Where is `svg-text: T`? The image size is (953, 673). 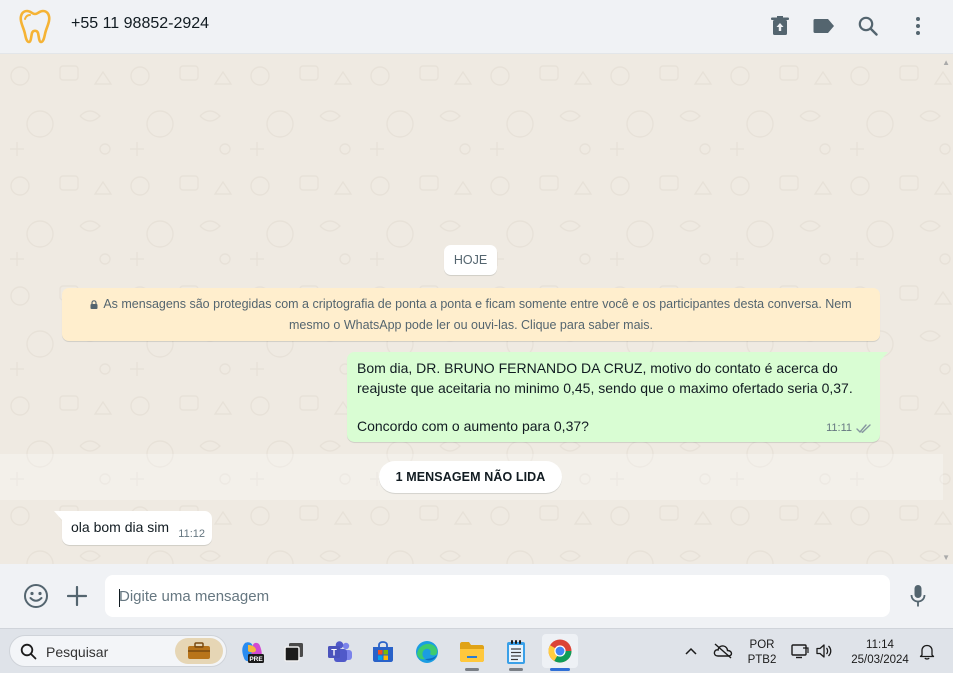
svg-text: T is located at coordinates (334, 653).